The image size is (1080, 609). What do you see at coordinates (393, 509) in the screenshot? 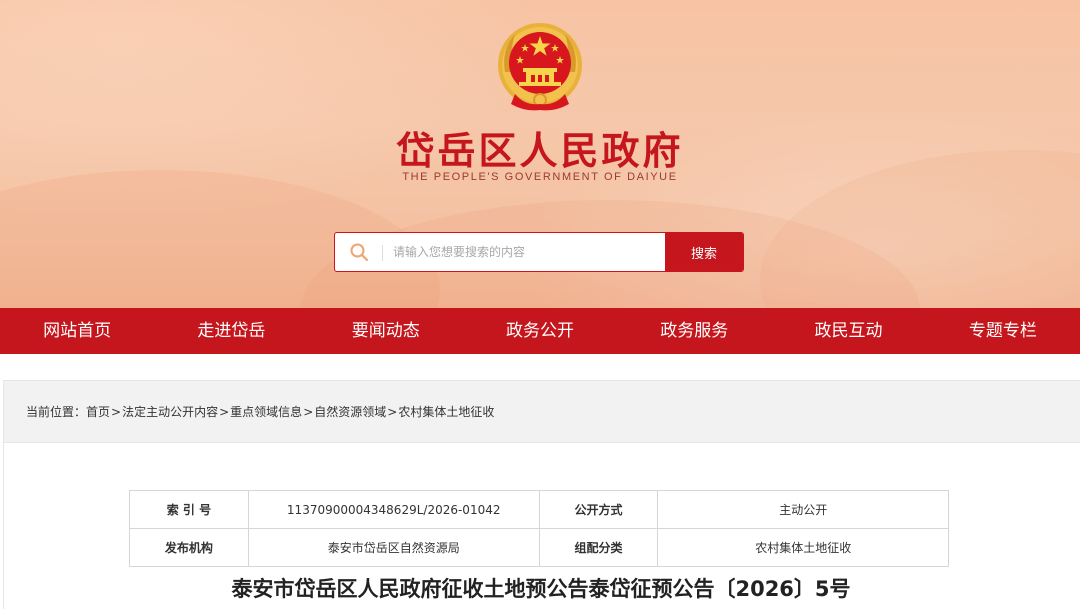
I see `meta-value-index: 11370900004348629L/2026-01042` at bounding box center [393, 509].